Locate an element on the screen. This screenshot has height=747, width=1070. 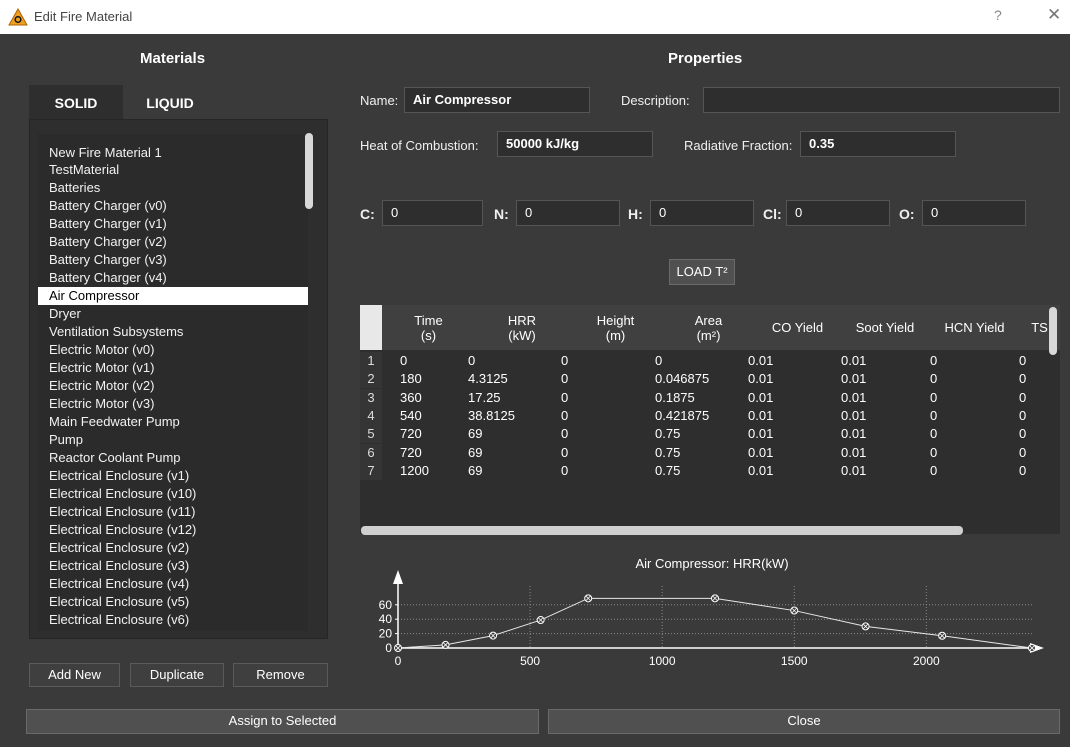
list-item: Battery Charger (v1) is located at coordinates (173, 224).